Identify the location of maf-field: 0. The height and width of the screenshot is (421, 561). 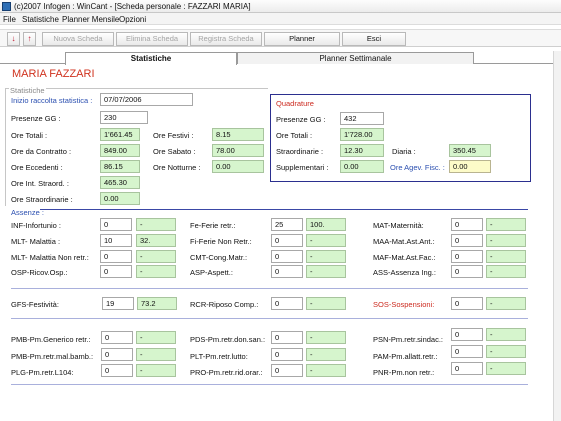
(467, 256).